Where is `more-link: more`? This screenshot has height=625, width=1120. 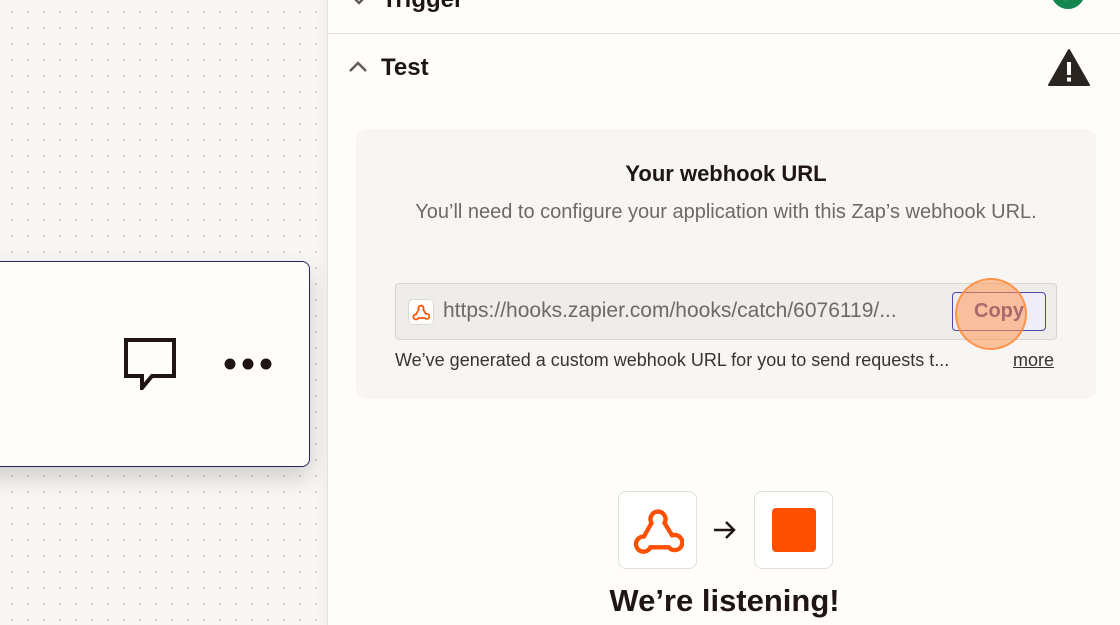
more-link: more is located at coordinates (1033, 360).